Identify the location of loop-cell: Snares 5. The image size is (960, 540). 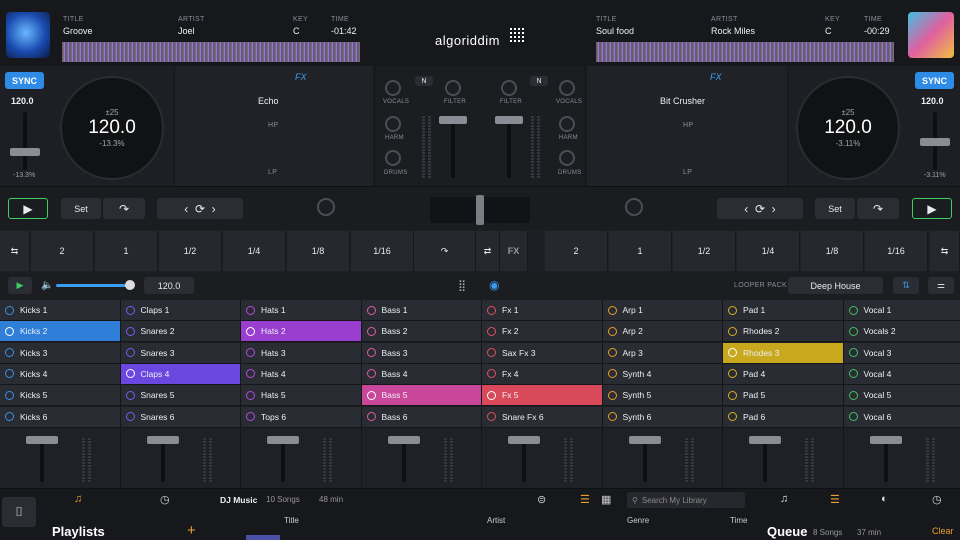
(180, 396).